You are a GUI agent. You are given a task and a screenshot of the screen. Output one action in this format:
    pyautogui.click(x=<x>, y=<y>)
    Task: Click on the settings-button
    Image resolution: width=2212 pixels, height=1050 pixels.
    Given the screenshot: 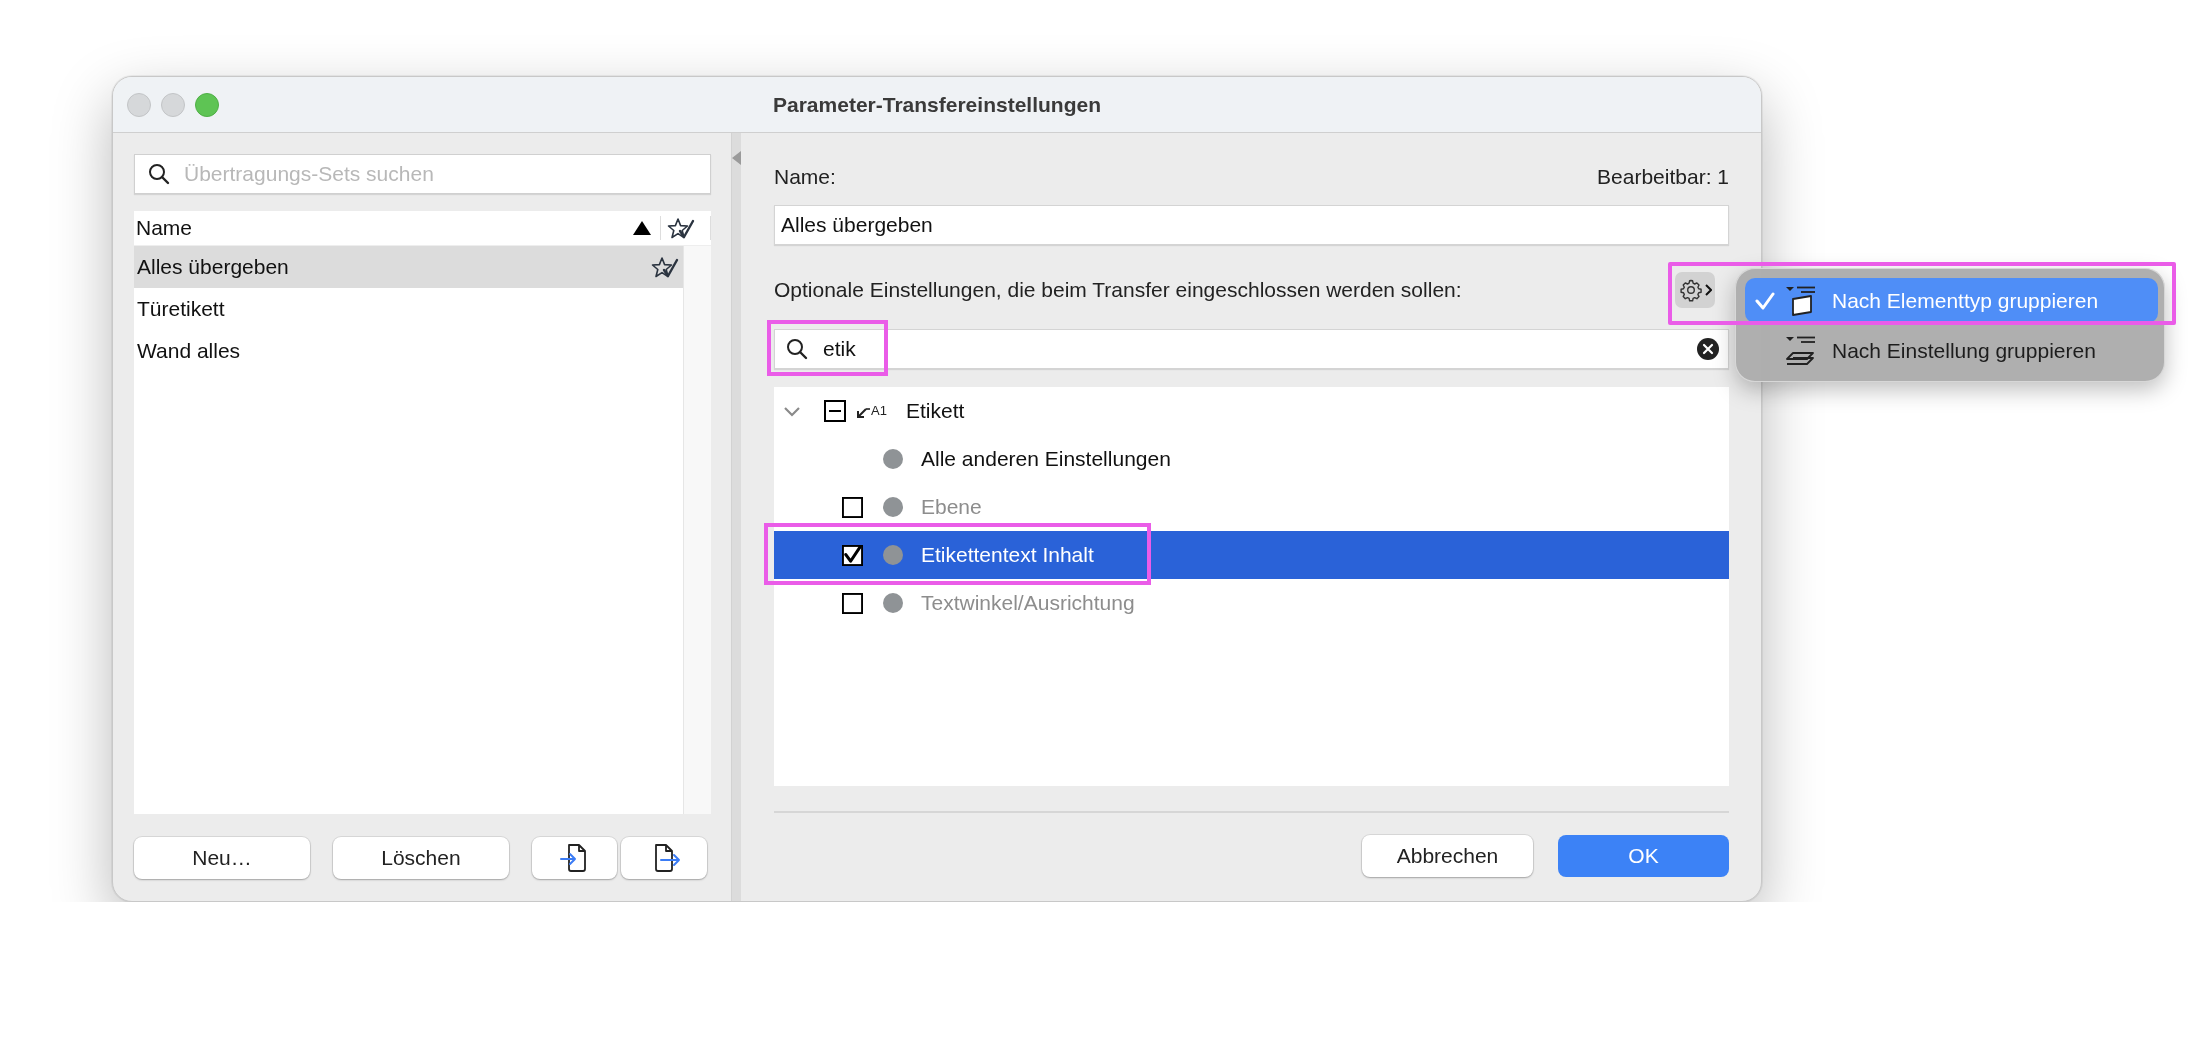 What is the action you would take?
    pyautogui.click(x=1695, y=289)
    